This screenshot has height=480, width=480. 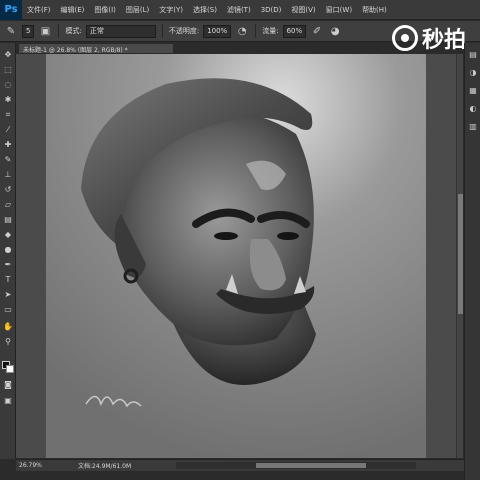 What do you see at coordinates (8, 129) in the screenshot?
I see `eyedropper-icon: ⁄` at bounding box center [8, 129].